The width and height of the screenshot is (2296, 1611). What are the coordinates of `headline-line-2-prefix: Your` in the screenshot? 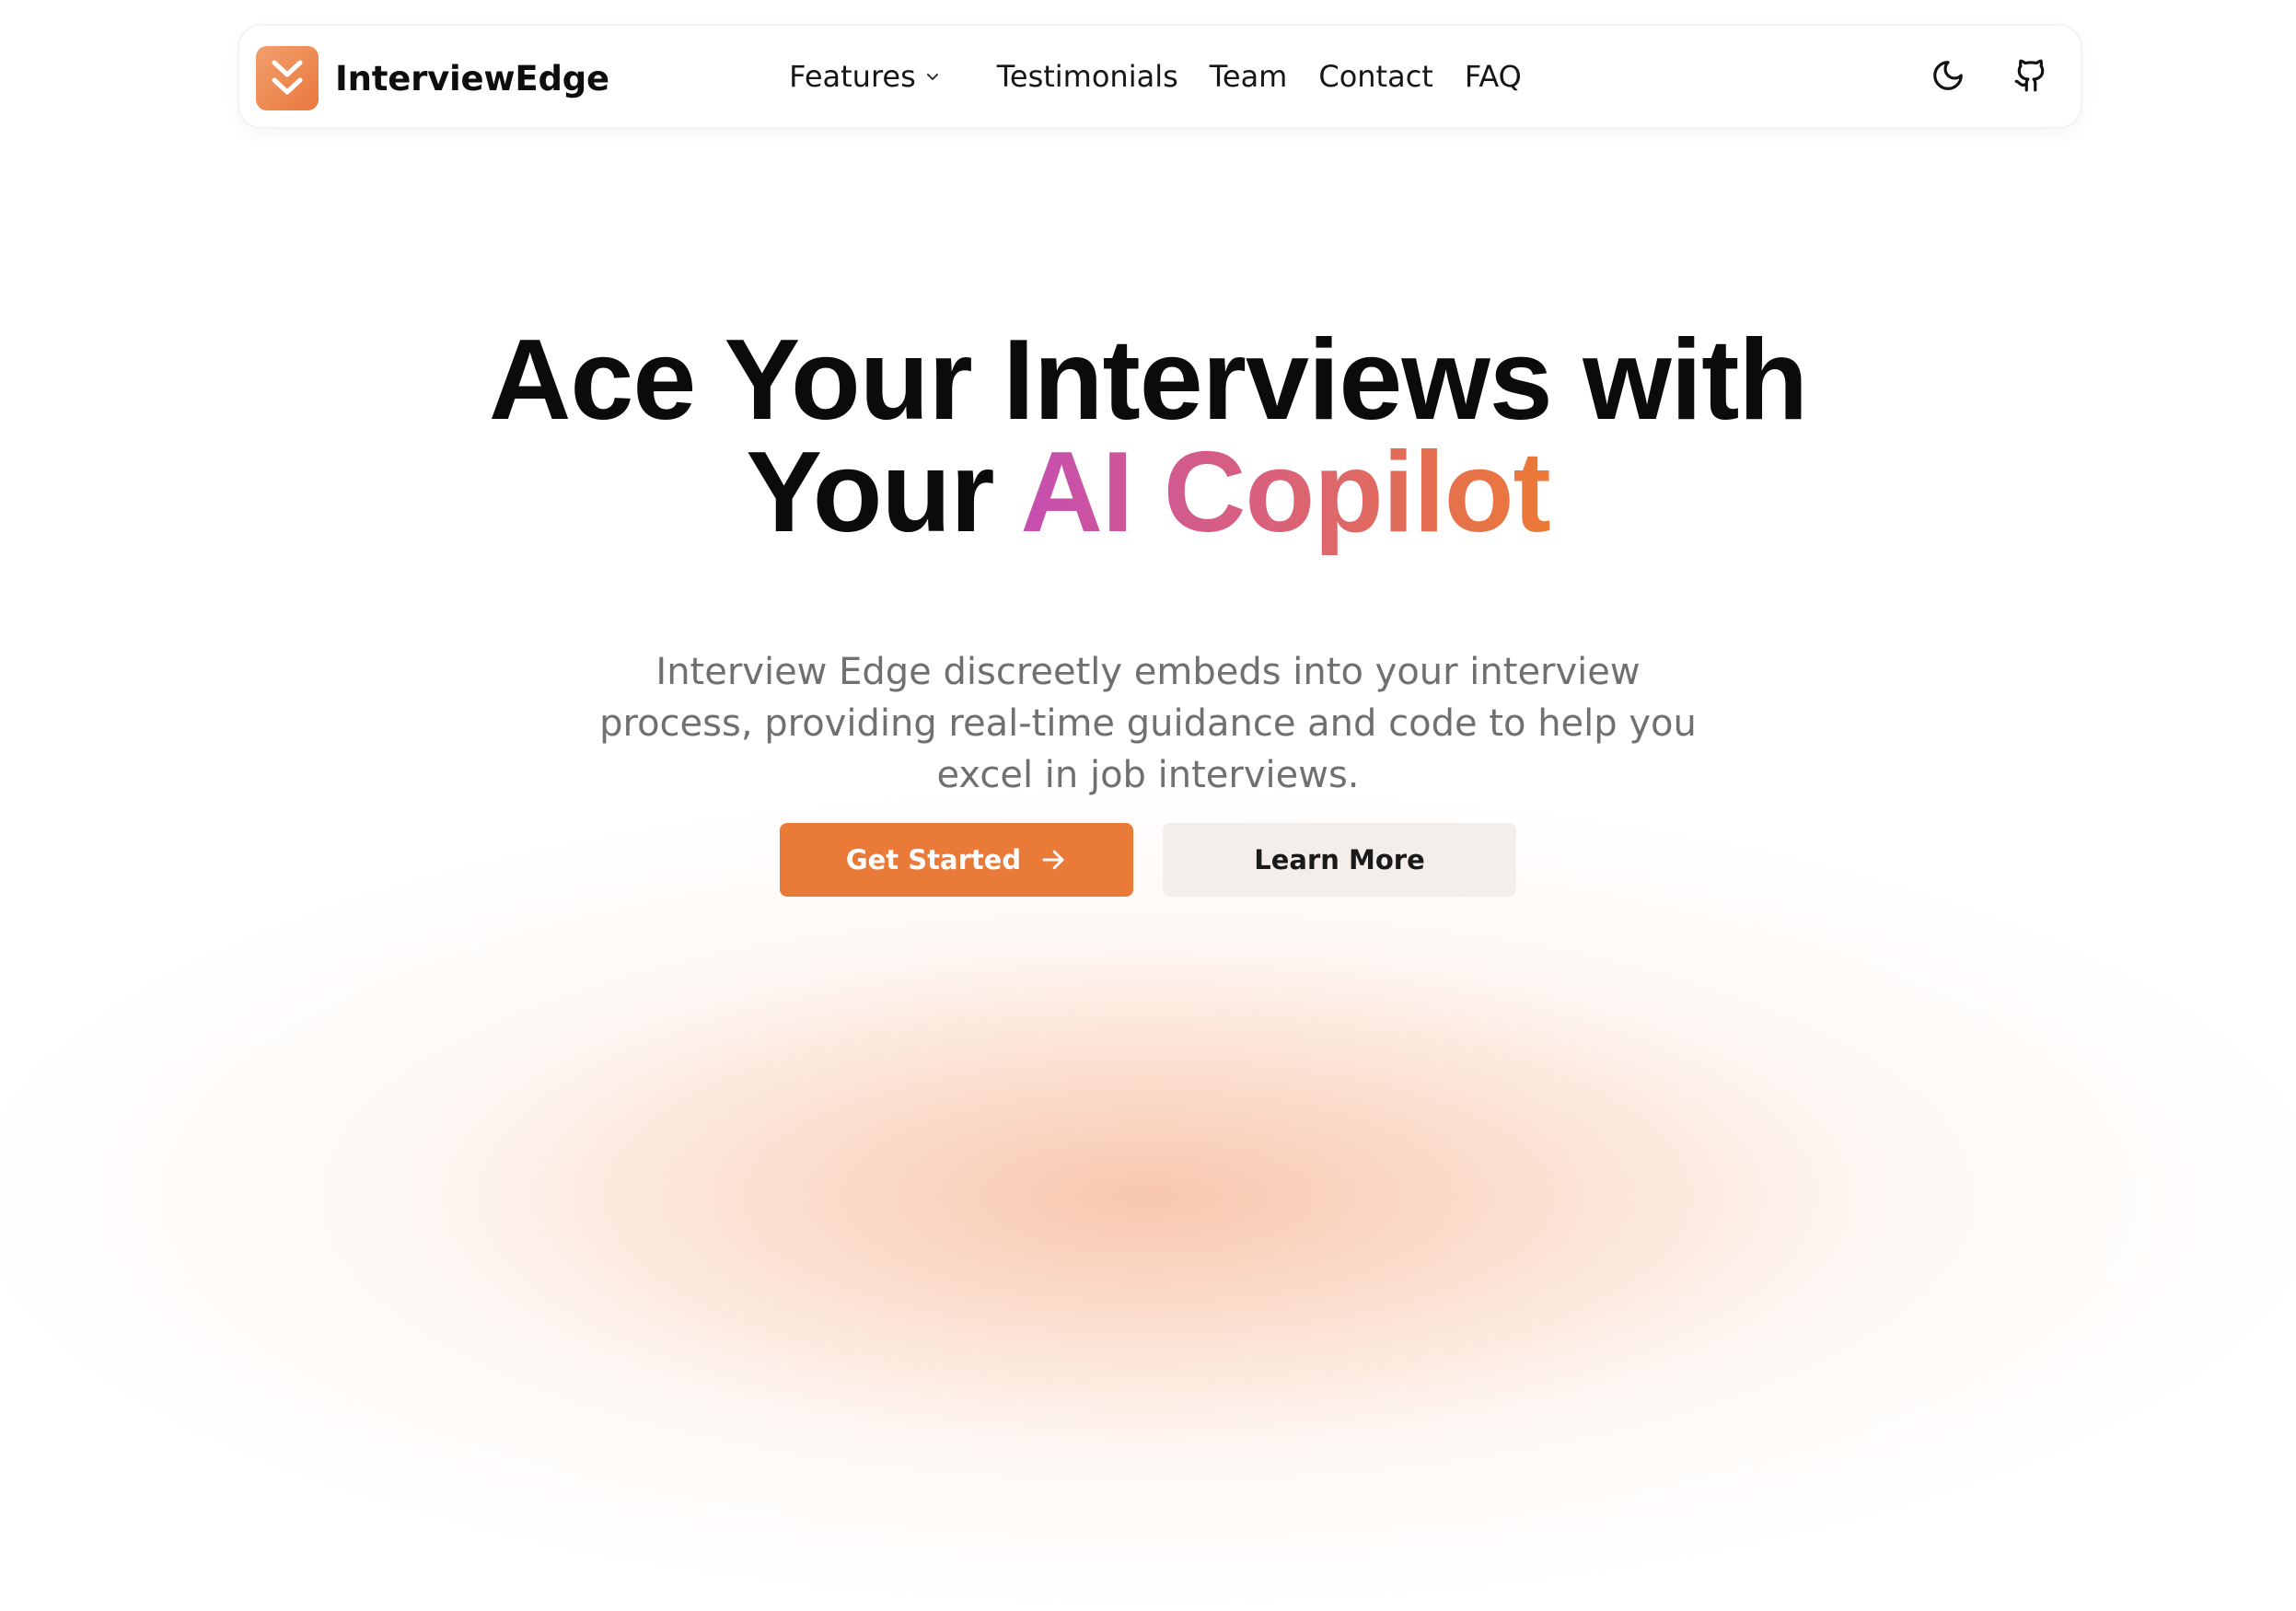 It's located at (870, 493).